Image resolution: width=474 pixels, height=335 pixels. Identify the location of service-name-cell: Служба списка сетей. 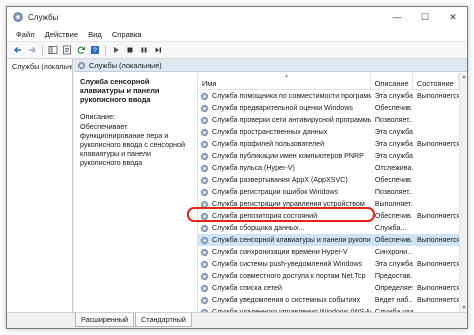
(284, 288).